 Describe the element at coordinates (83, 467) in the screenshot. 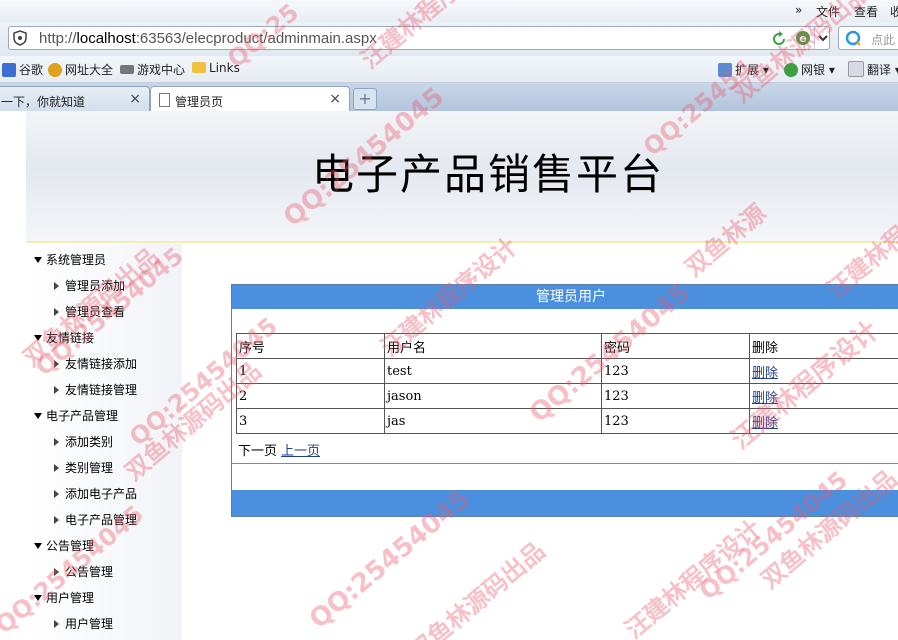

I see `nav-item-category-manage: 类别管理` at that location.